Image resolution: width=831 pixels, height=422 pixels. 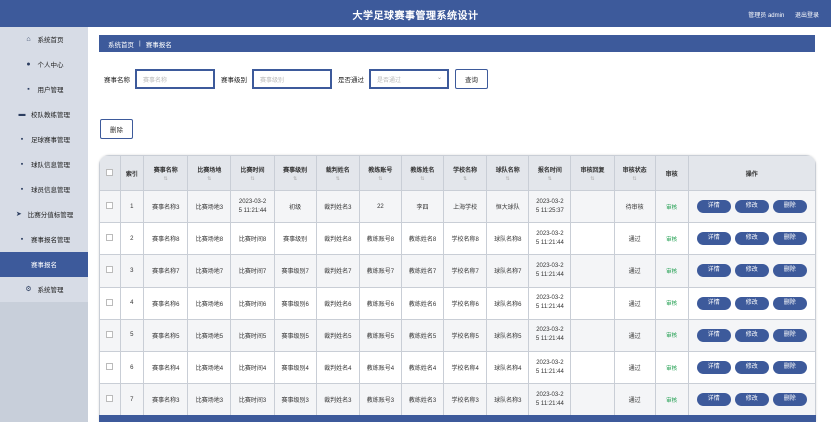 I want to click on table-cell: 裁判姓名7, so click(x=337, y=271).